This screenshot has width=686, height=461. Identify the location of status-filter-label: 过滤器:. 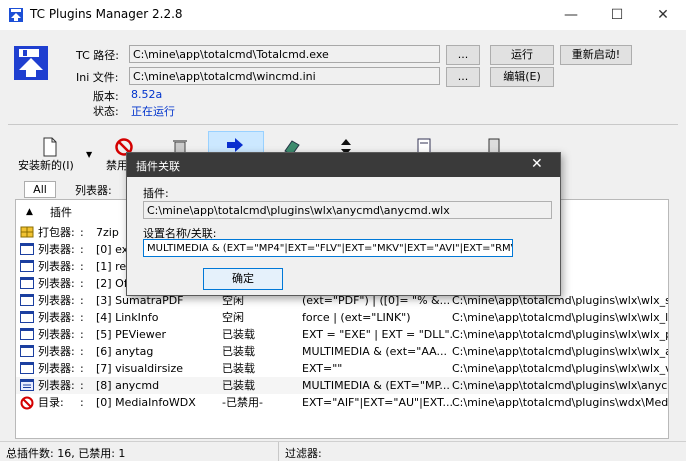
(303, 453).